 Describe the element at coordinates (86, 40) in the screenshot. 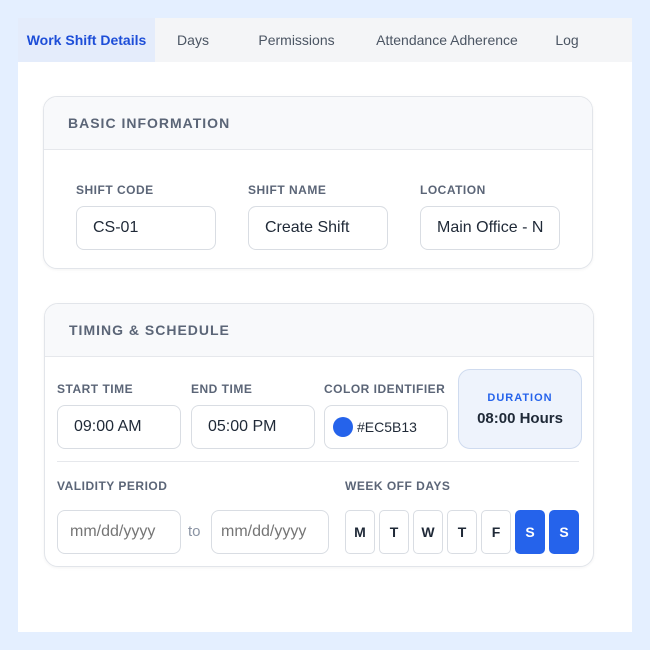

I see `tab-work-shift-details: Work Shift Details` at that location.